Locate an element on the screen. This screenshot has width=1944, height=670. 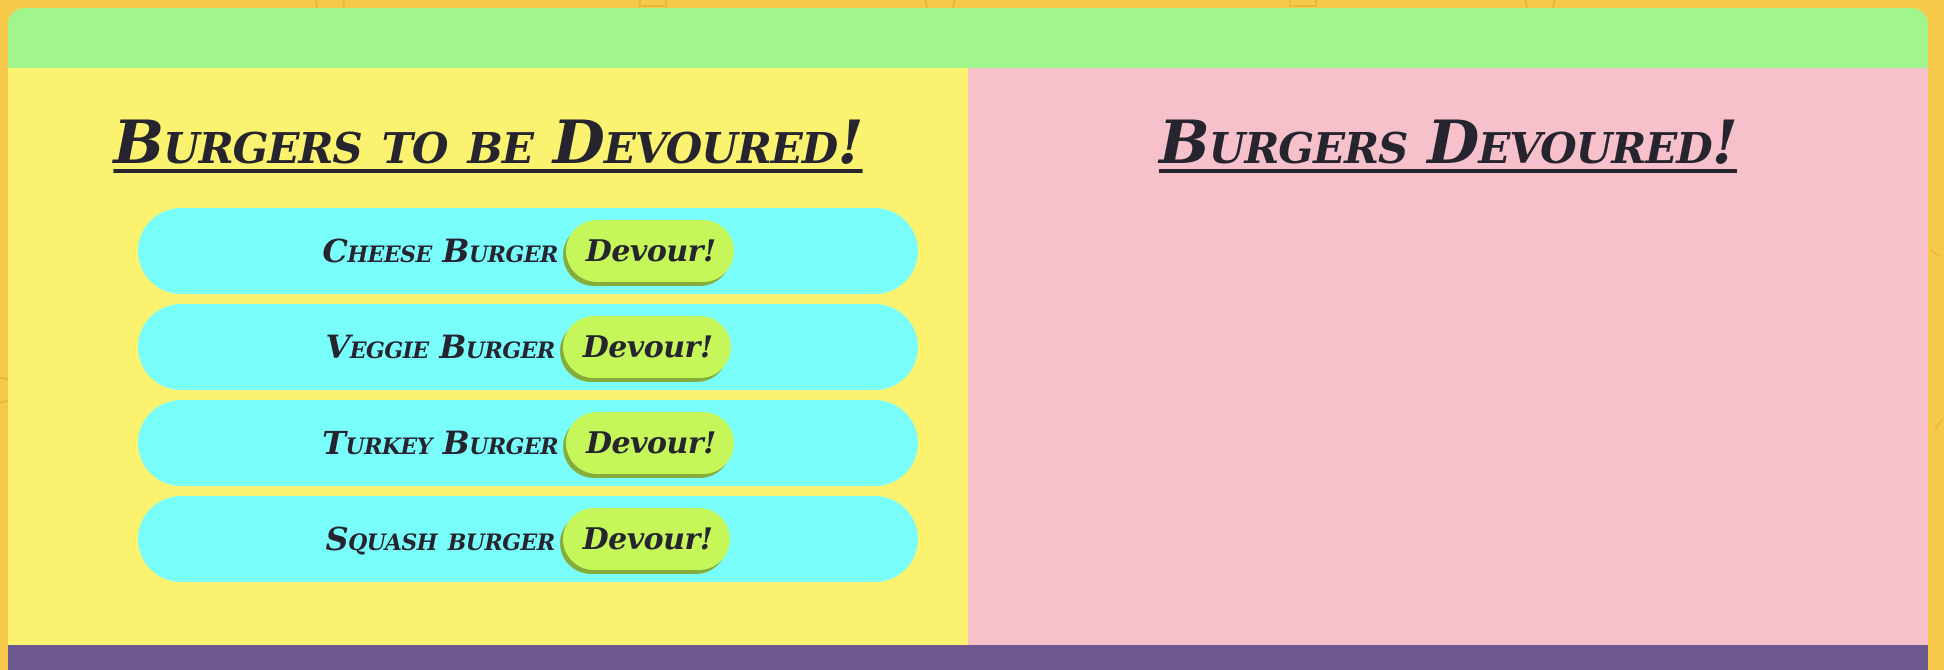
burger-item: Cheese Burger Devour! is located at coordinates (528, 251).